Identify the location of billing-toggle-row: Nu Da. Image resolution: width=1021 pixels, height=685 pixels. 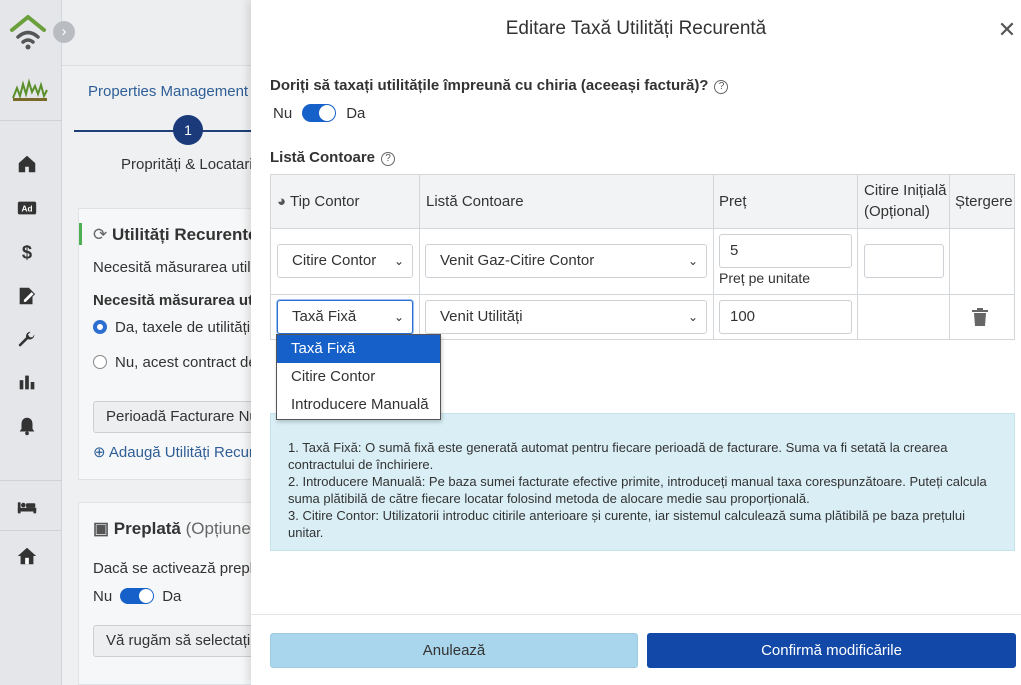
(319, 113).